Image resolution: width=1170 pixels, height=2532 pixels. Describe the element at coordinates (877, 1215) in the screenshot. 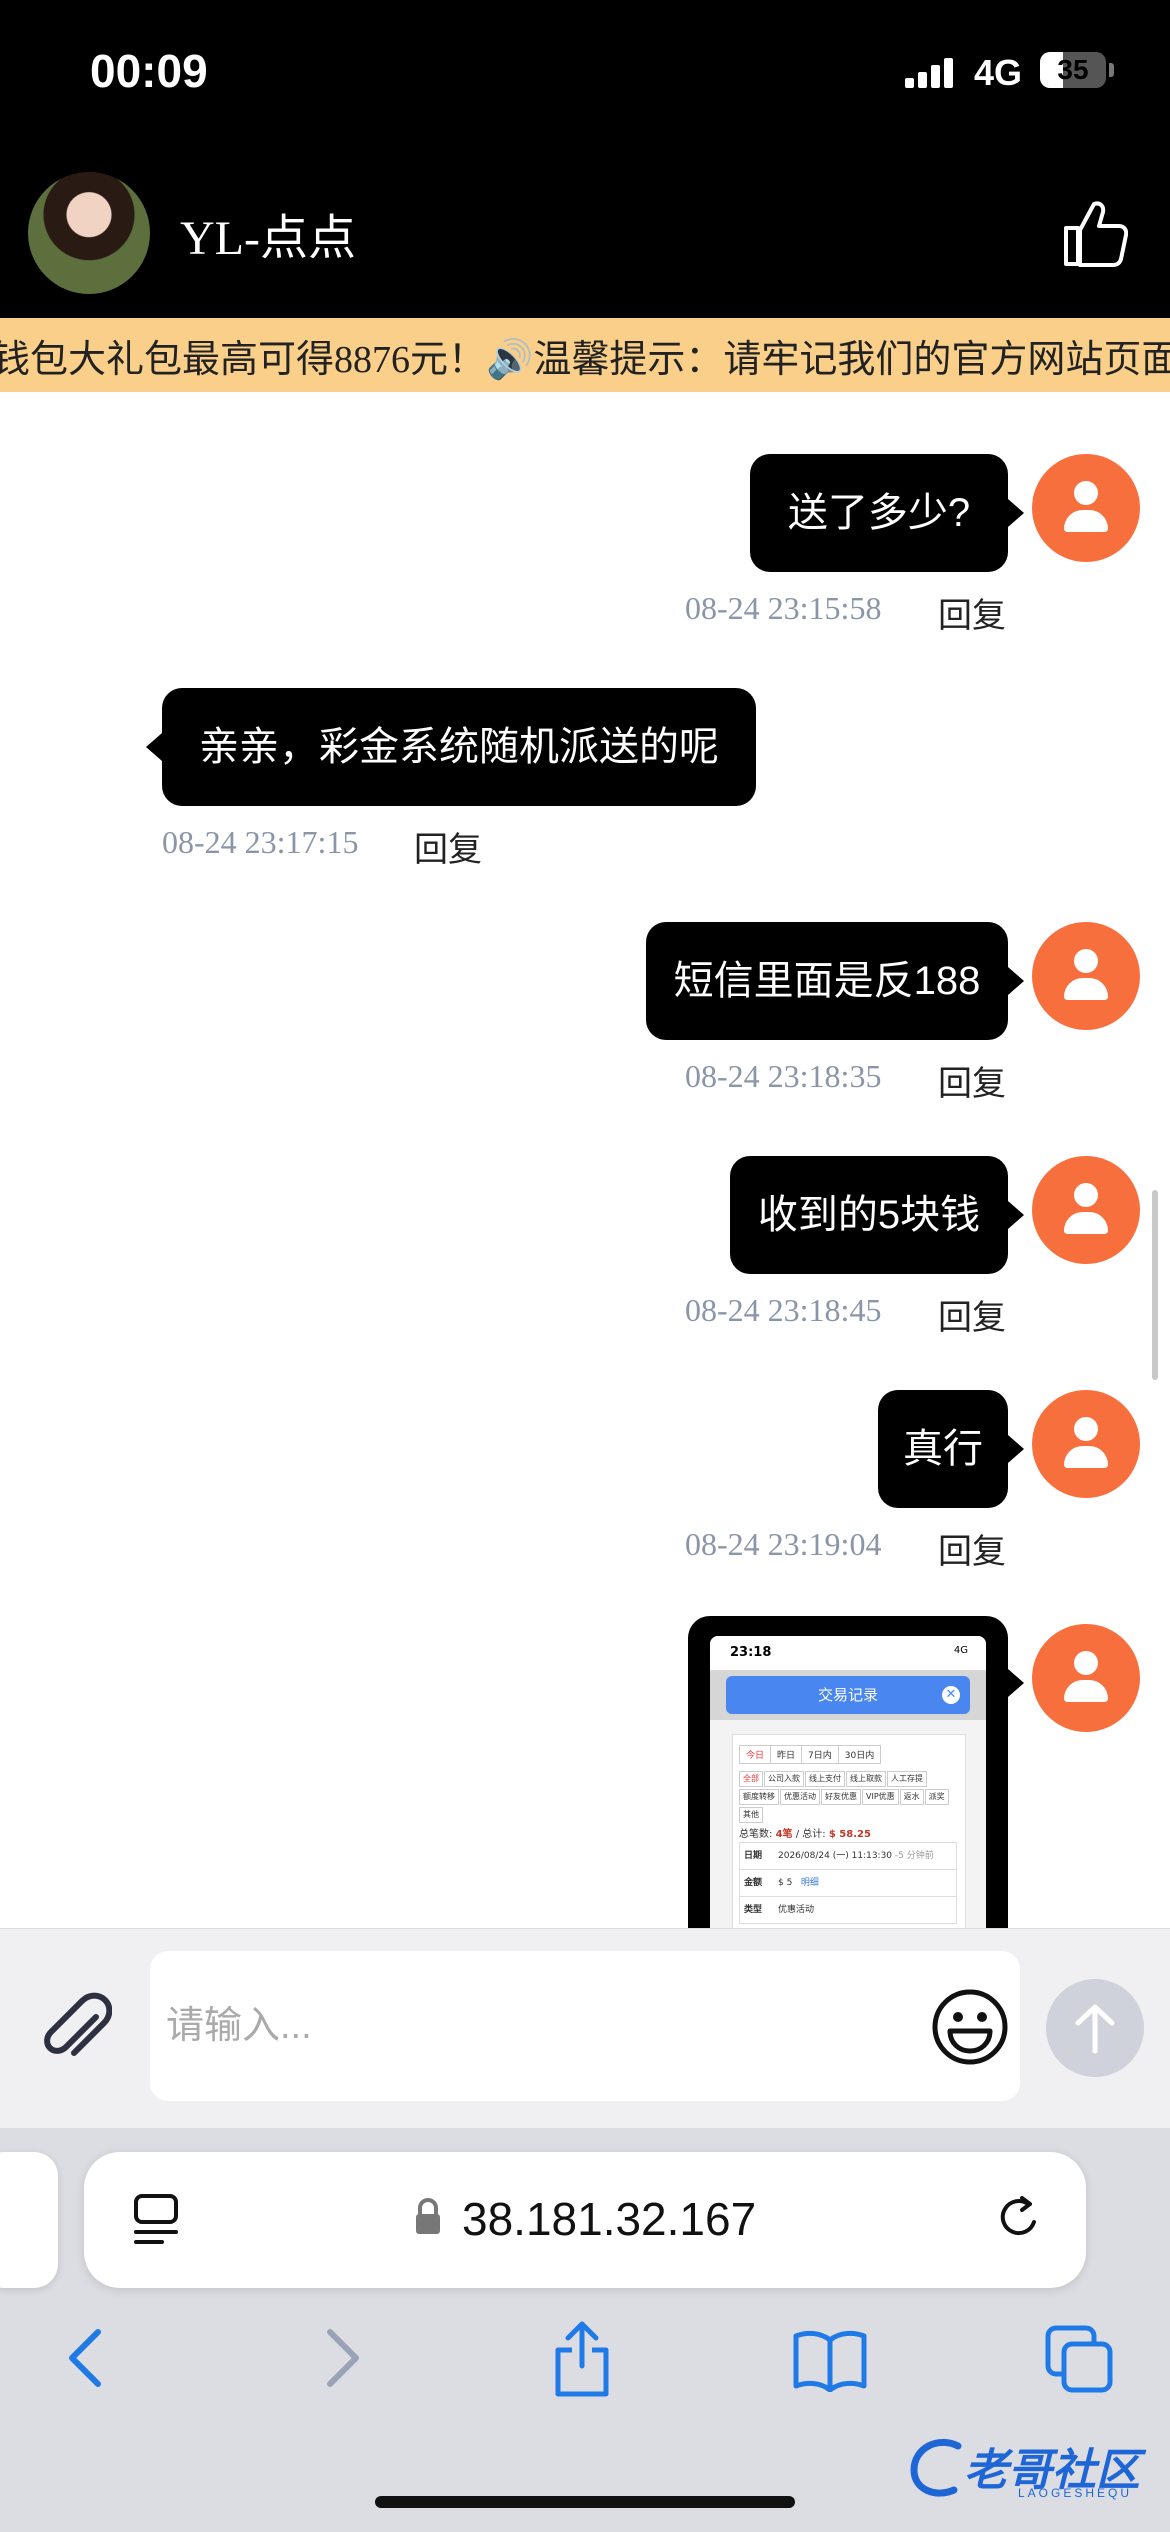

I see `message-bubble: 收到的5块钱` at that location.